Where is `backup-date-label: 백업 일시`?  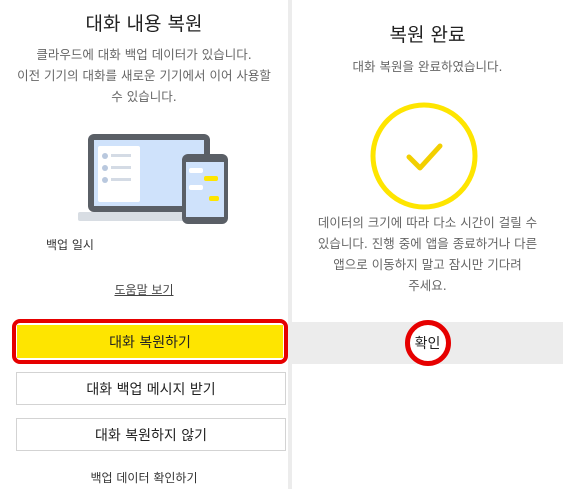
backup-date-label: 백업 일시 is located at coordinates (70, 245).